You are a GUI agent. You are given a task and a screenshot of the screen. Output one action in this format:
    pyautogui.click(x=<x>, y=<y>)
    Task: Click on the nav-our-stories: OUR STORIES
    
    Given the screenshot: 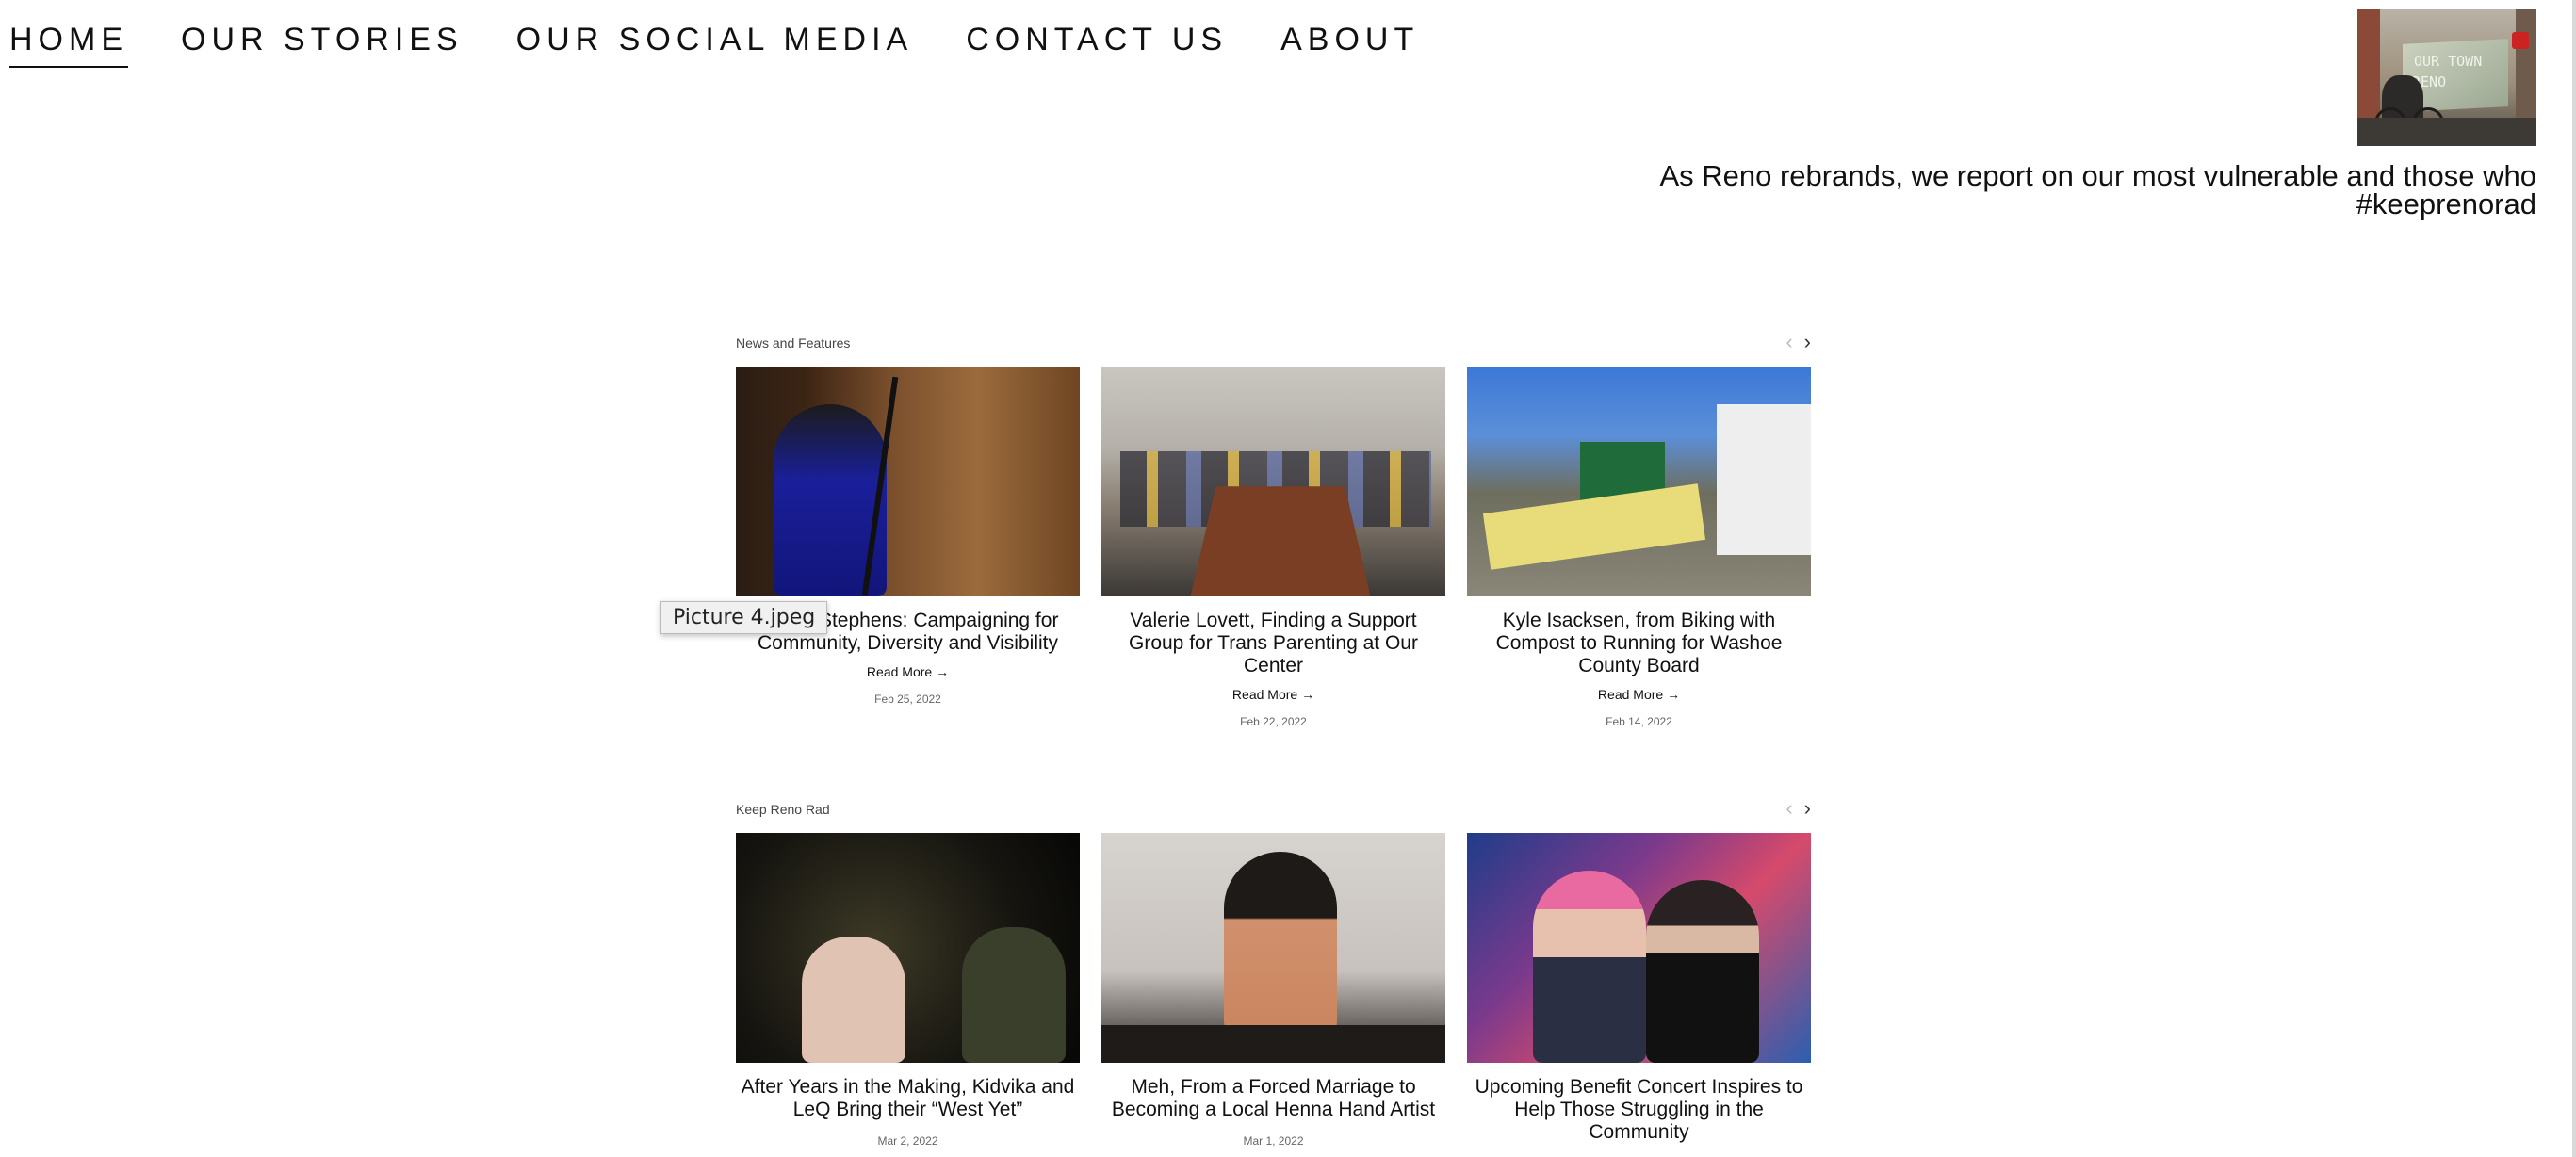 What is the action you would take?
    pyautogui.click(x=322, y=42)
    